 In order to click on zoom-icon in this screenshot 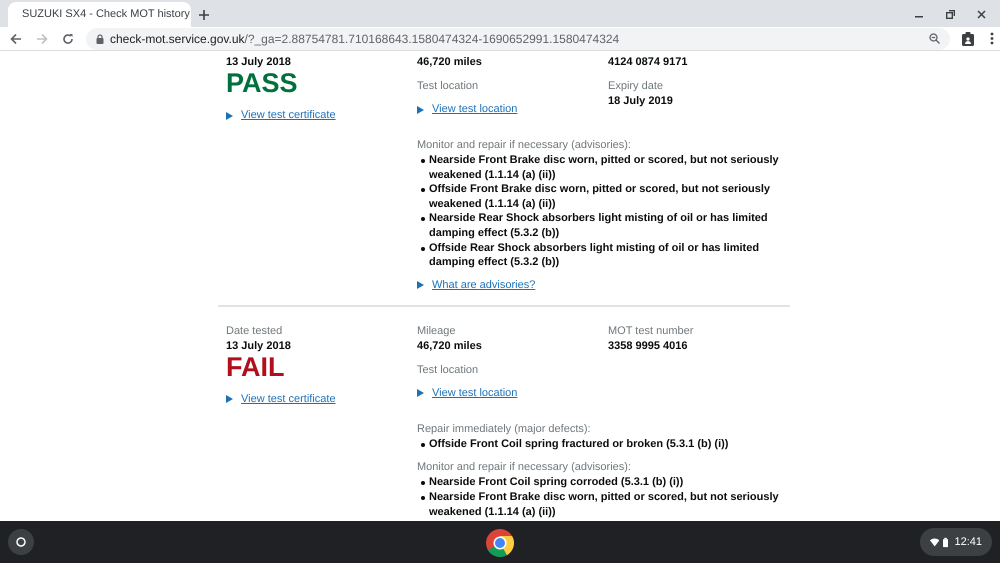, I will do `click(934, 38)`.